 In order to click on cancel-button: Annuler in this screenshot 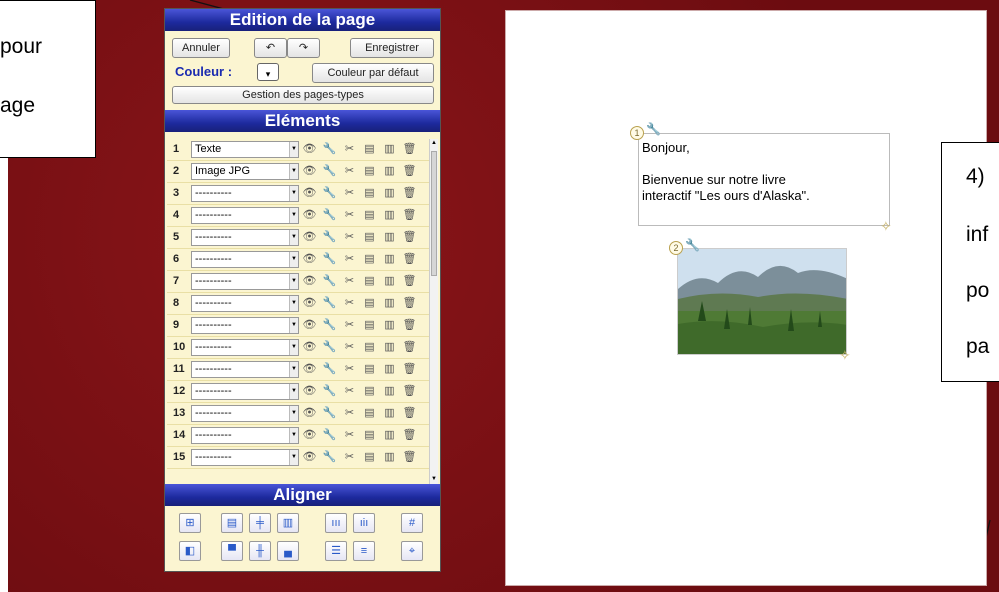, I will do `click(201, 48)`.